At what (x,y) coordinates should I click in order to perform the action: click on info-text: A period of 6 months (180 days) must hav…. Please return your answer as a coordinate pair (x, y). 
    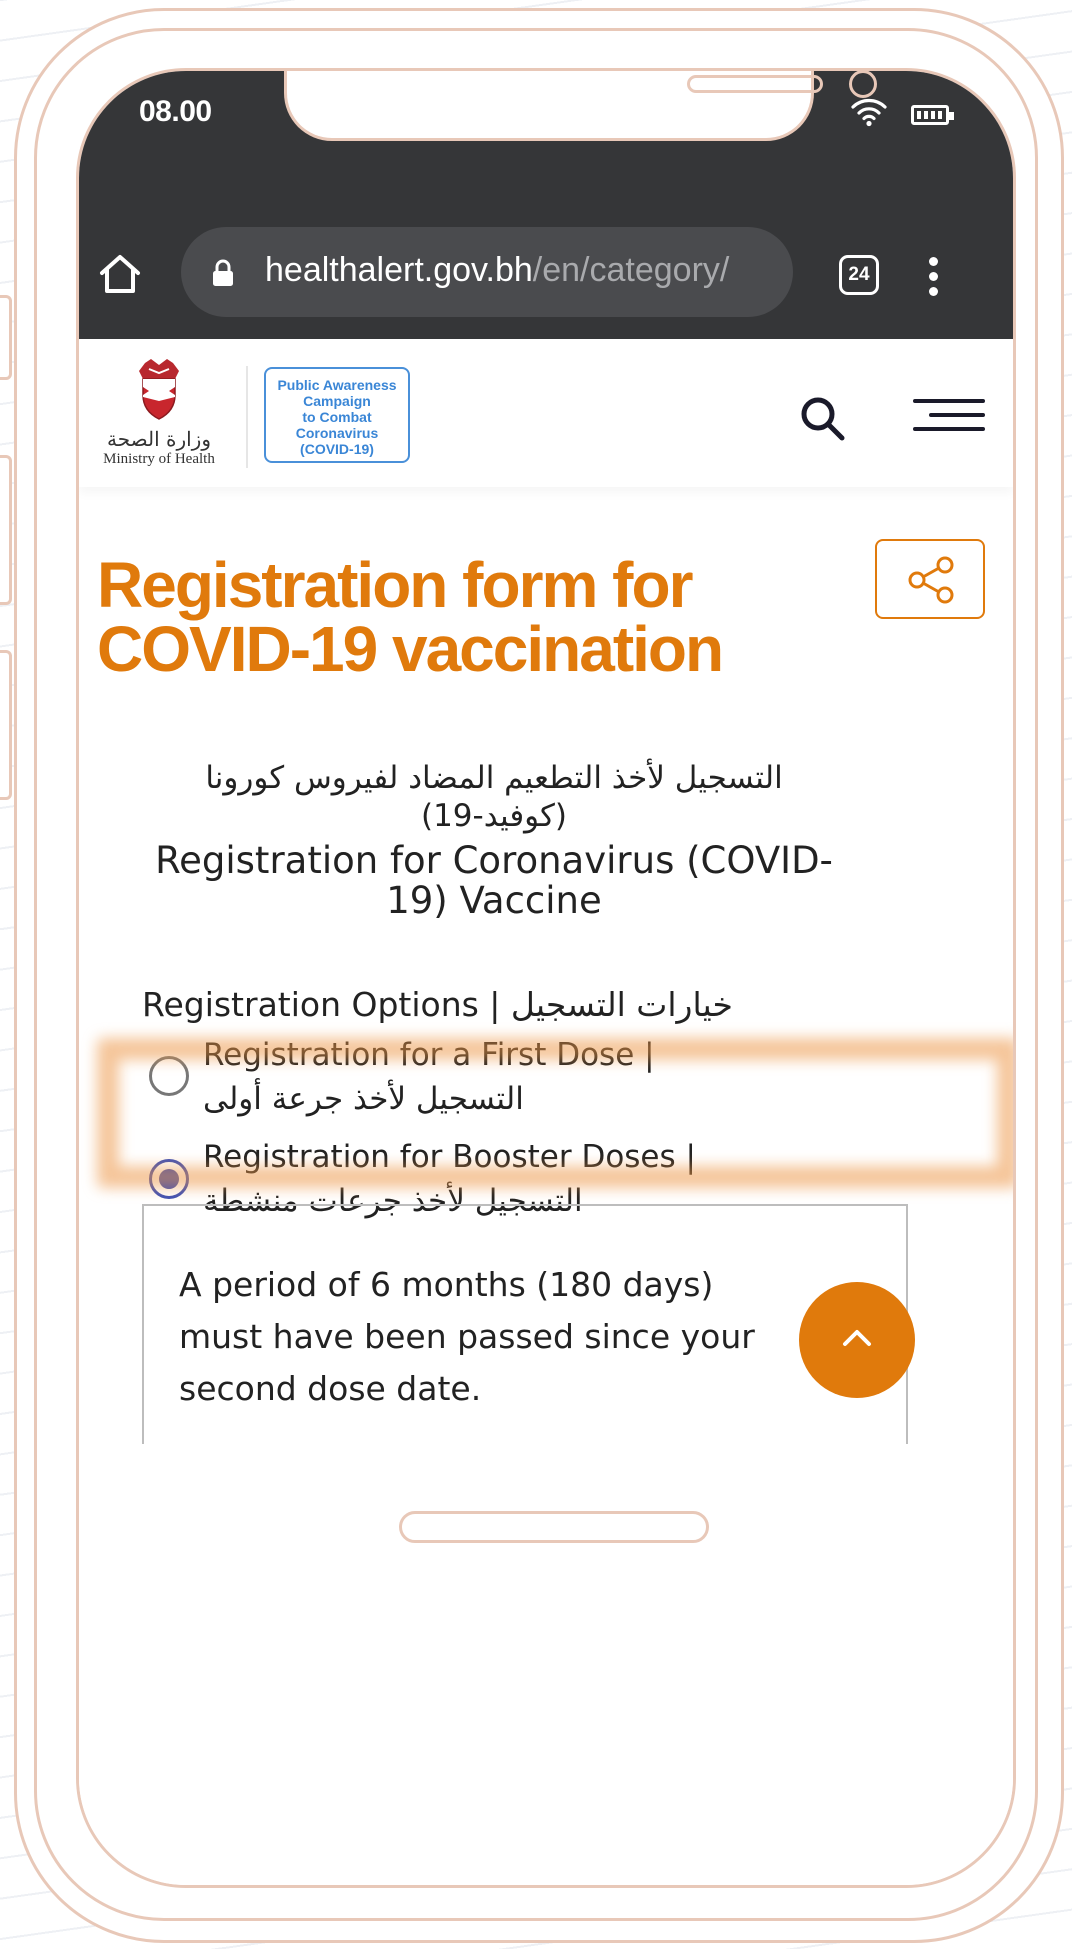
    Looking at the image, I should click on (467, 1336).